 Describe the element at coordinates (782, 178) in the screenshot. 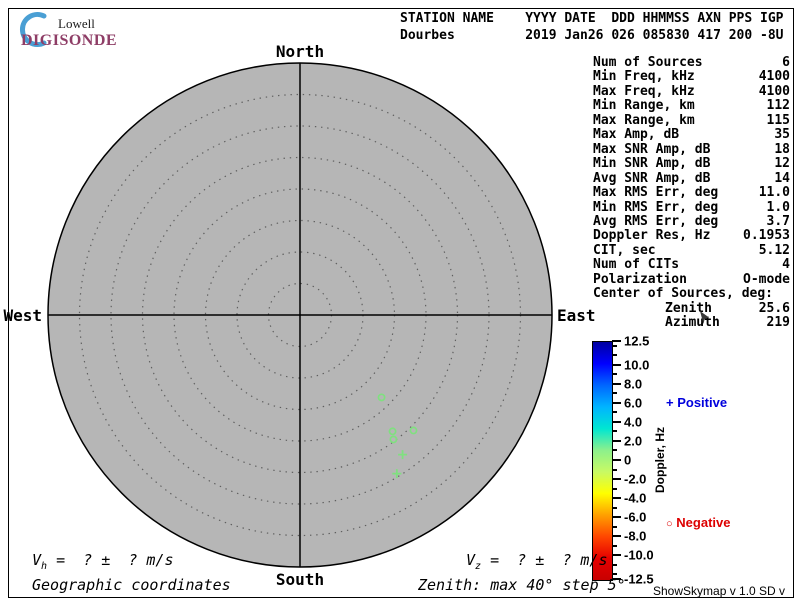

I see `parameter-value: 14` at that location.